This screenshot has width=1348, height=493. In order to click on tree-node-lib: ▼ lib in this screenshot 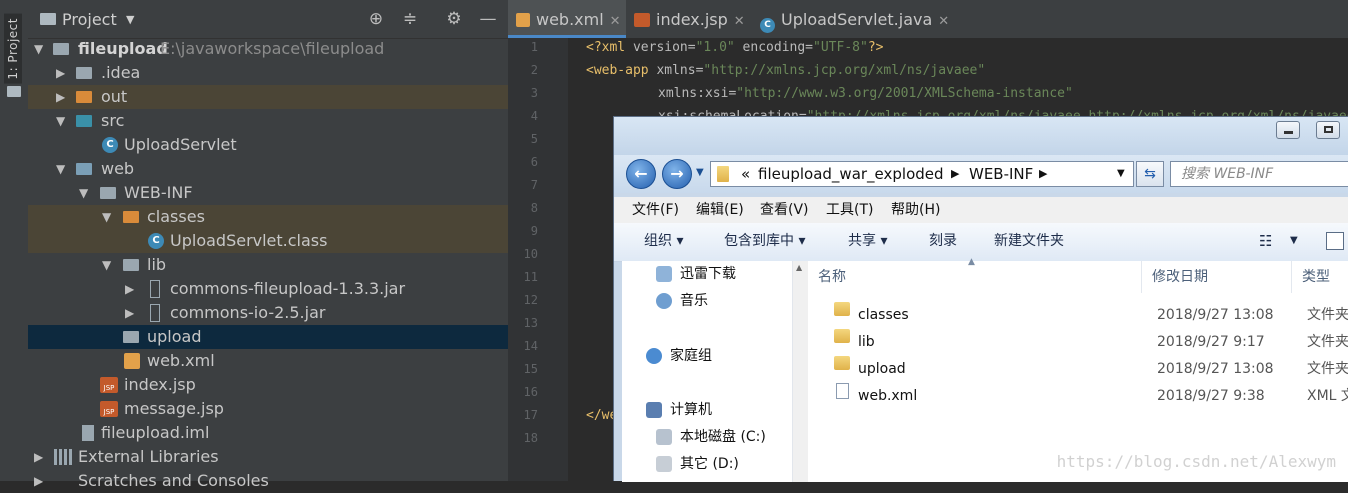, I will do `click(268, 265)`.